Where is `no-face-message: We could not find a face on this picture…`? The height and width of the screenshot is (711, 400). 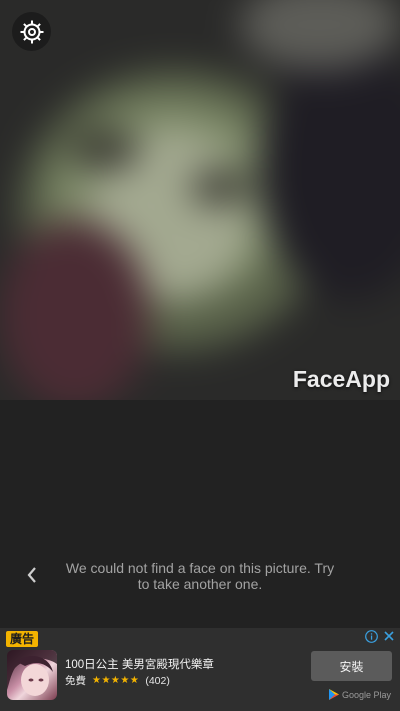
no-face-message: We could not find a face on this picture… is located at coordinates (200, 576).